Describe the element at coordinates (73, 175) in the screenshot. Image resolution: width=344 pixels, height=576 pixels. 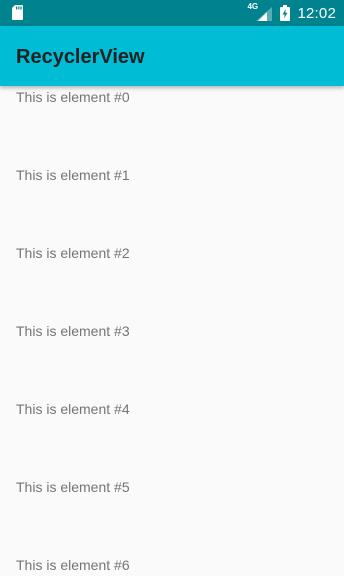
I see `list-item-1: This is element #1` at that location.